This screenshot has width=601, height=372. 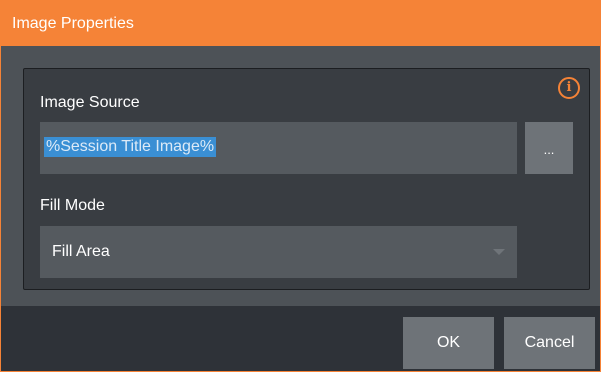 What do you see at coordinates (90, 102) in the screenshot?
I see `image-source-label: Image Source` at bounding box center [90, 102].